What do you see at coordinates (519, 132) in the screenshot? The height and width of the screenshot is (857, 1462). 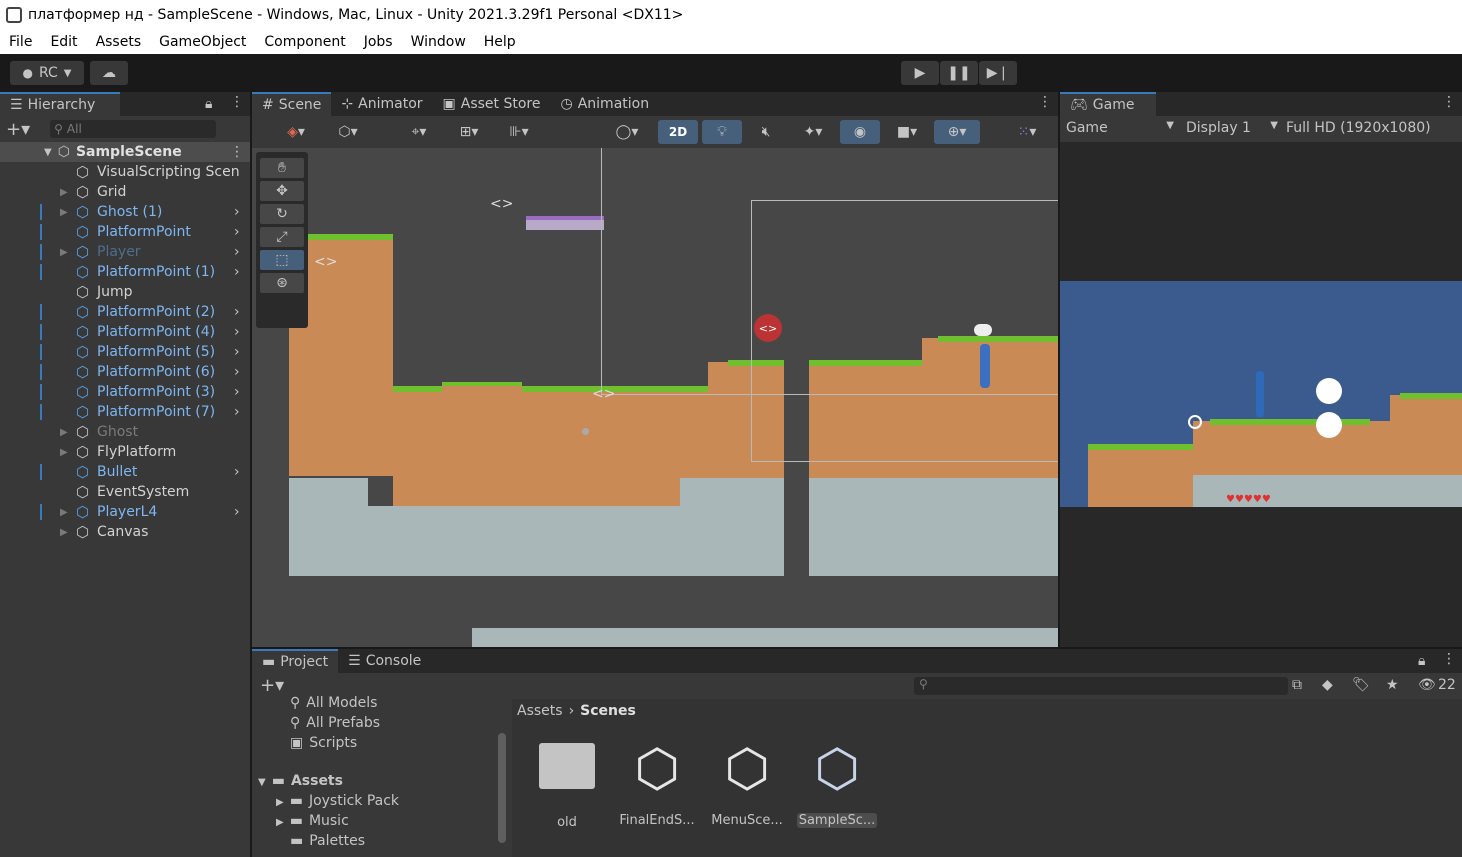 I see `grid-snap-dropdown: ⊪ ▾` at bounding box center [519, 132].